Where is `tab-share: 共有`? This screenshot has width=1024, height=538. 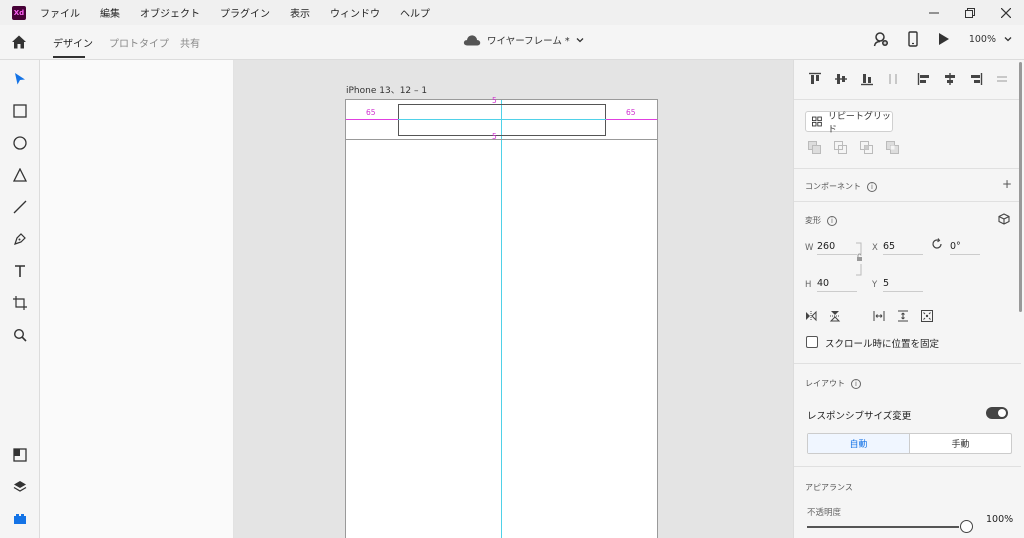
tab-share: 共有 is located at coordinates (190, 42).